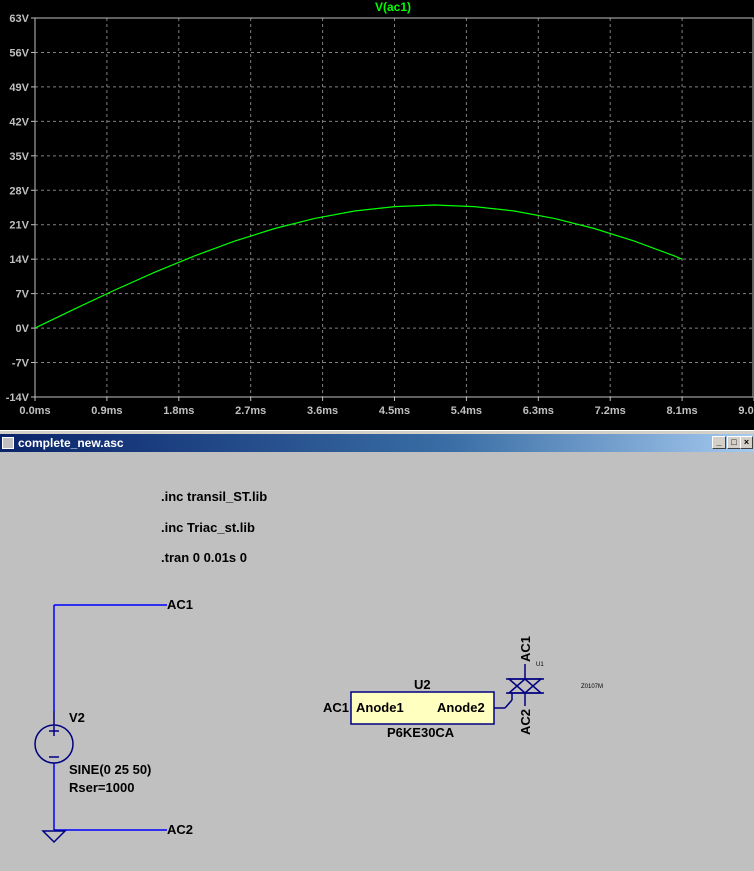 This screenshot has width=754, height=871. I want to click on u2-pin-anode1: Anode1, so click(380, 707).